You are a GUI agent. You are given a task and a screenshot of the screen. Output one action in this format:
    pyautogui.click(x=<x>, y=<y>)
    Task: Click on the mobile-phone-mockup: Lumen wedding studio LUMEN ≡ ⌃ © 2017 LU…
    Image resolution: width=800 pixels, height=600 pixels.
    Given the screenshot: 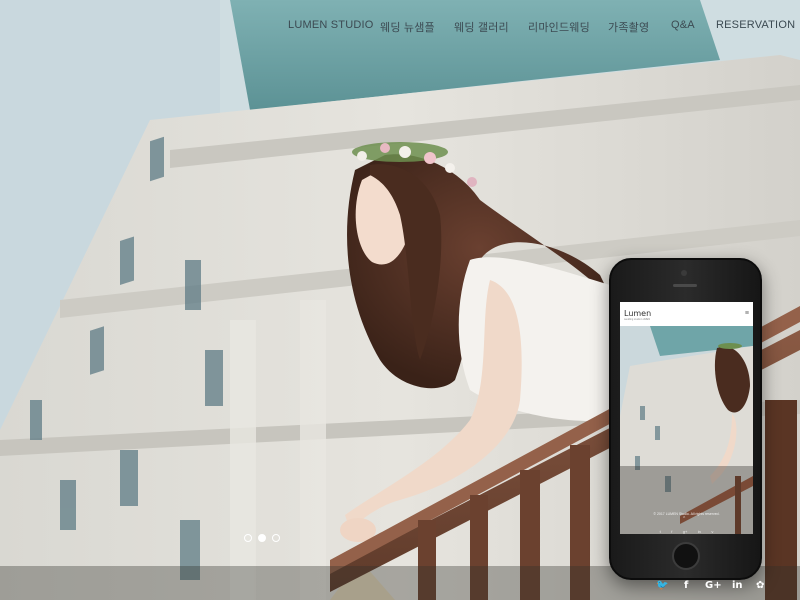 What is the action you would take?
    pyautogui.click(x=685, y=419)
    